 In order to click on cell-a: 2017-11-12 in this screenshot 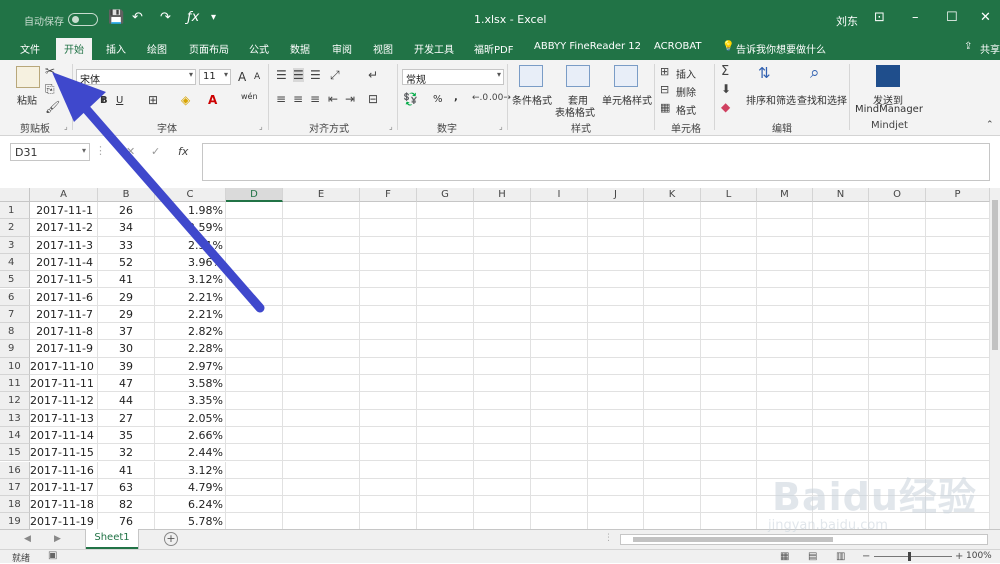, I will do `click(64, 401)`.